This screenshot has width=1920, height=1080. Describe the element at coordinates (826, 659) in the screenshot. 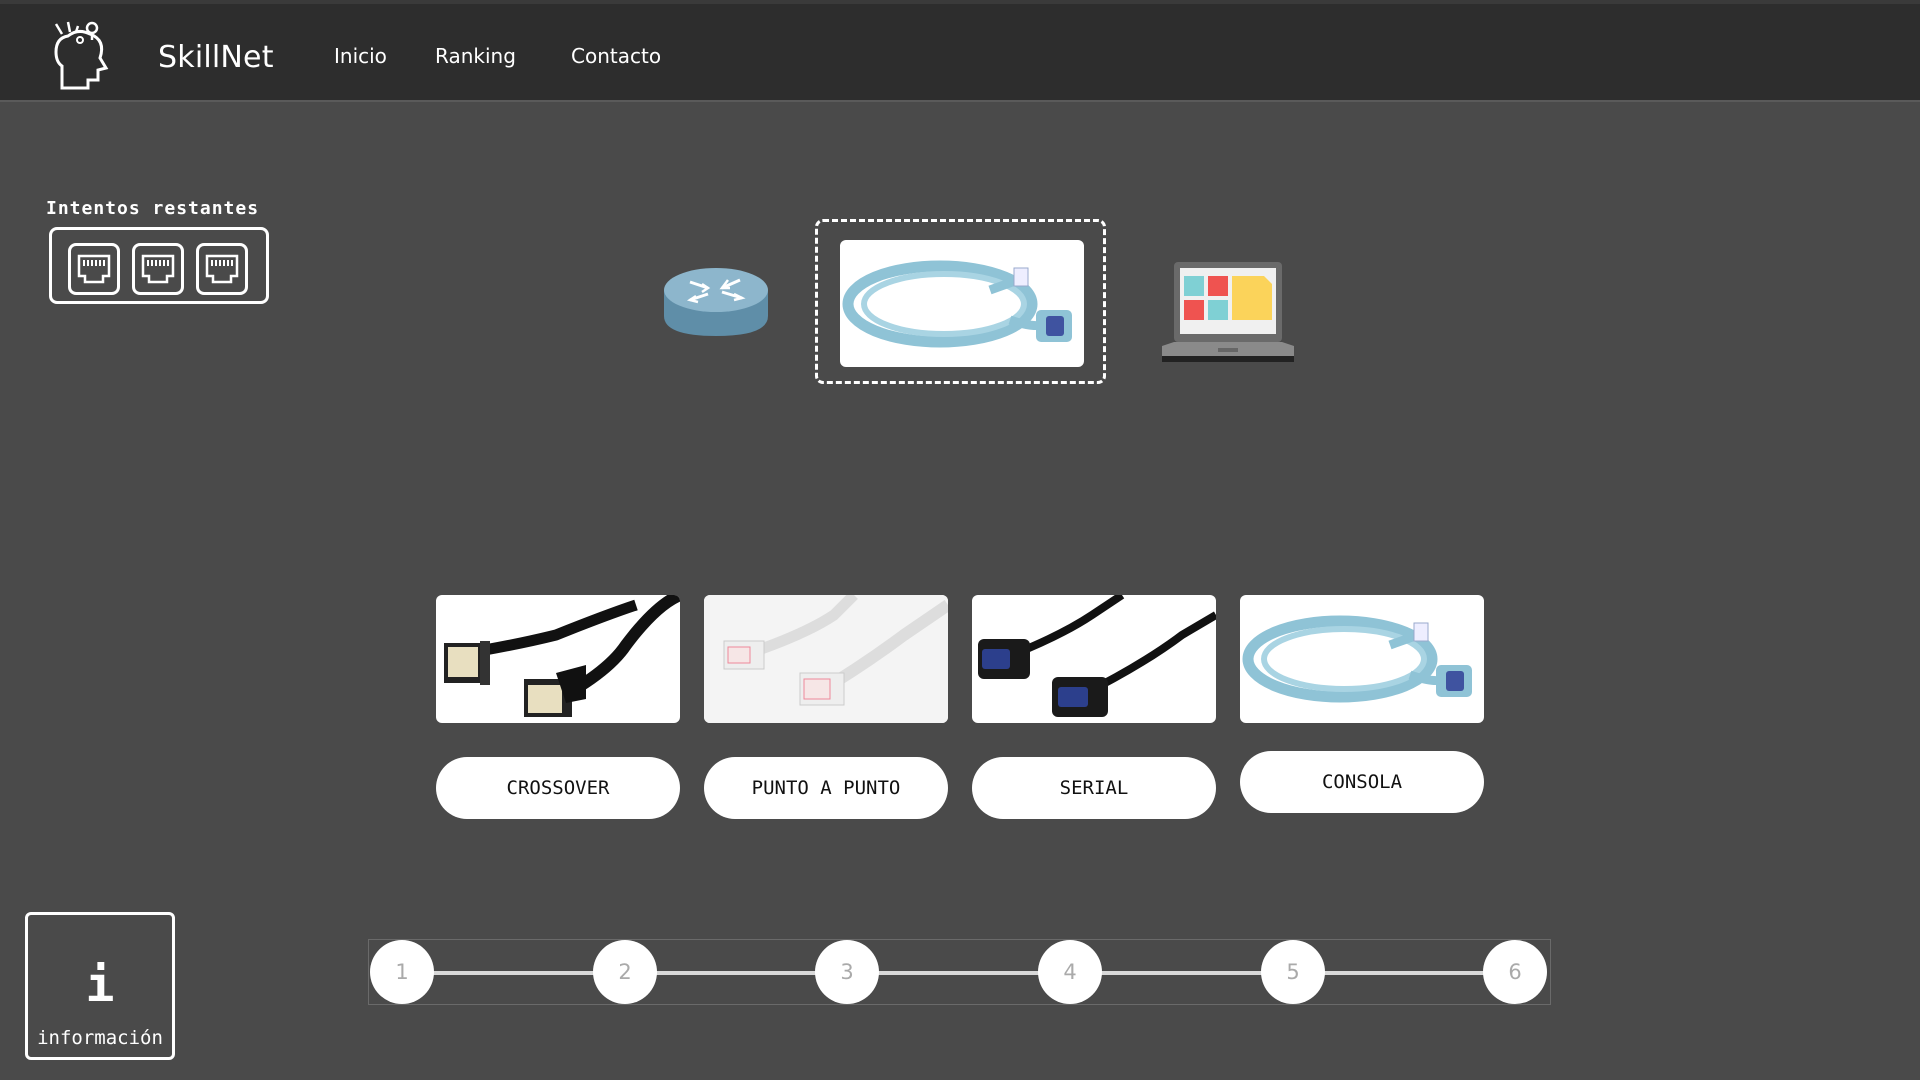

I see `punto-a-punto-cable-image` at that location.